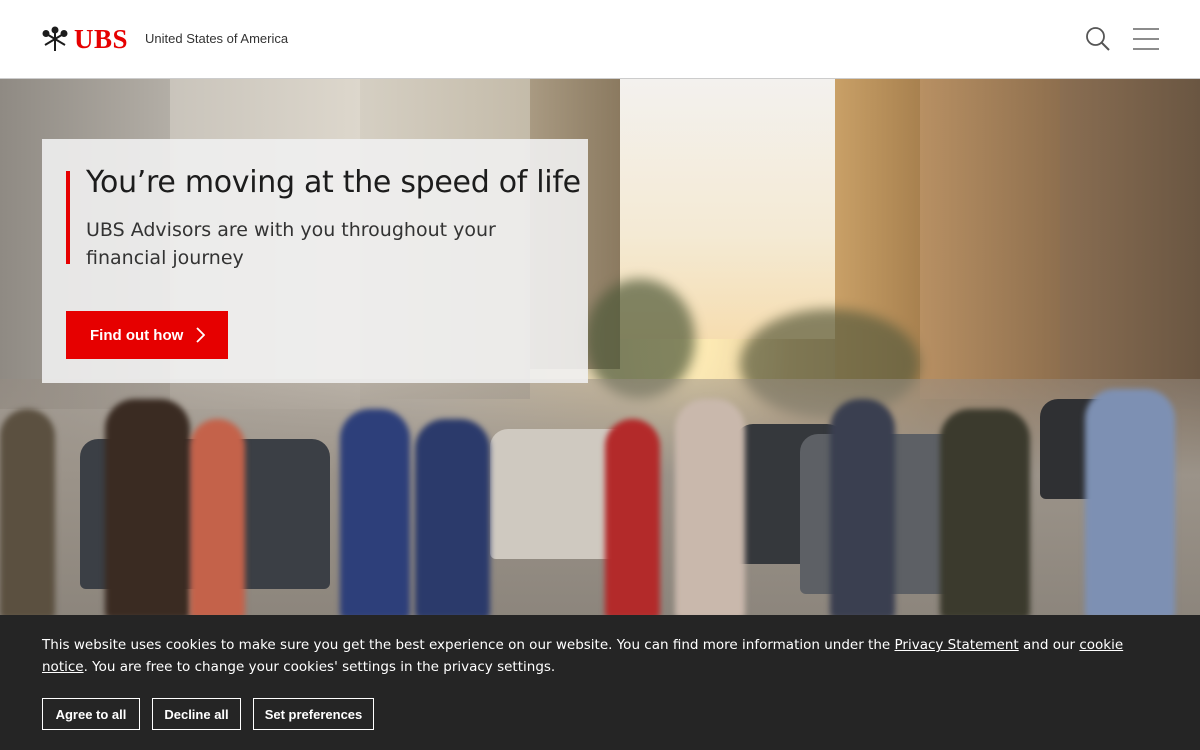  I want to click on agree-to-all-button: Agree to all, so click(91, 714).